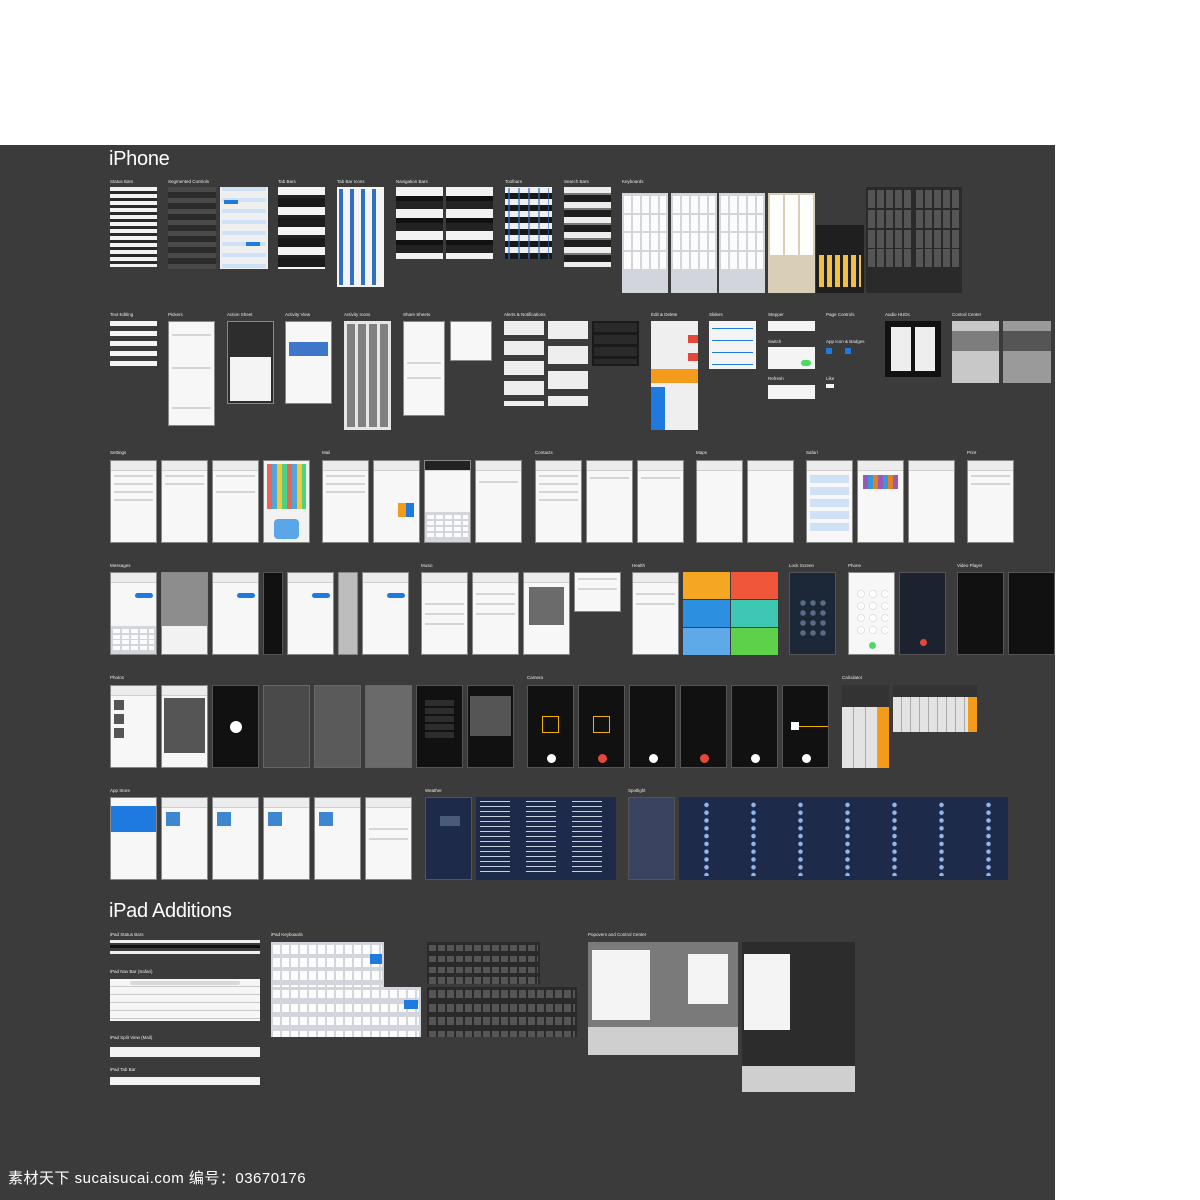 The width and height of the screenshot is (1200, 1200). I want to click on section-title-iphone: iPhone, so click(139, 159).